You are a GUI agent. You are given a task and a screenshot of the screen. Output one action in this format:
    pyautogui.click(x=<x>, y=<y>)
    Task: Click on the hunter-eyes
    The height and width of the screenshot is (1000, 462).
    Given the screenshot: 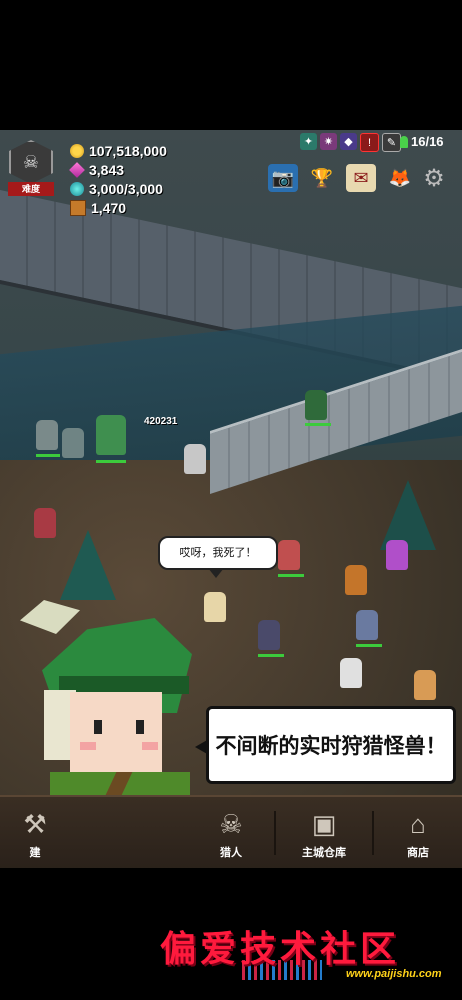 What is the action you would take?
    pyautogui.click(x=120, y=728)
    